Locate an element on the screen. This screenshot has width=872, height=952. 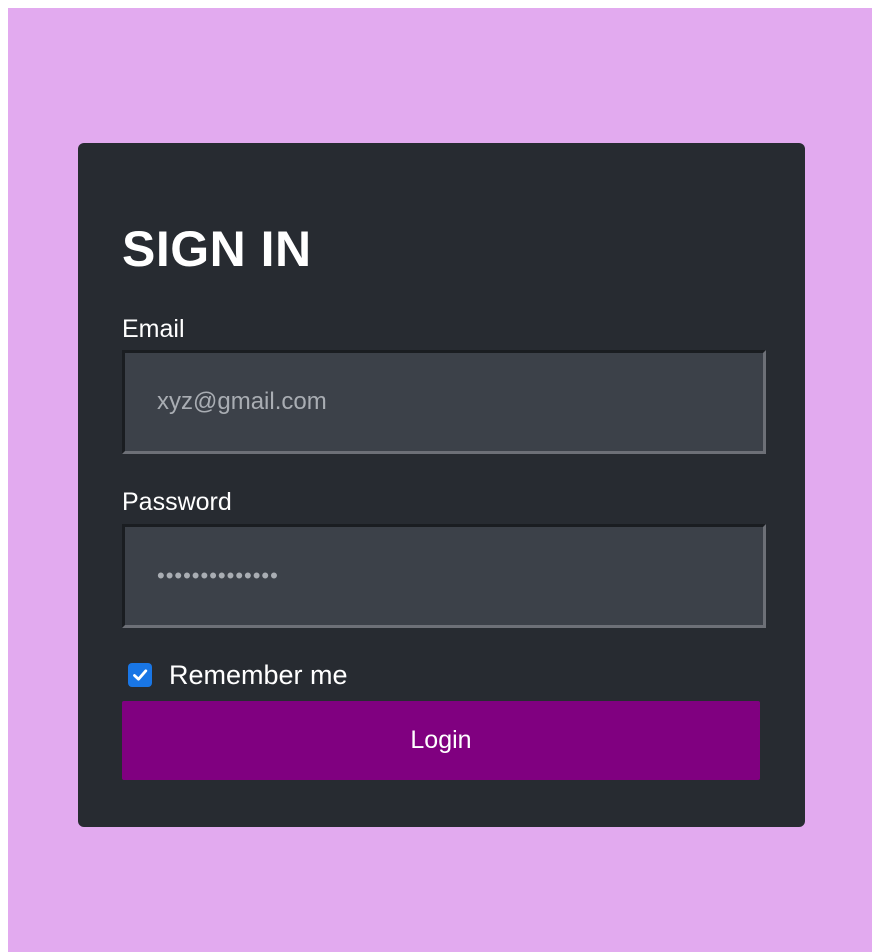
password-mask: •••••••••••••• is located at coordinates (218, 575).